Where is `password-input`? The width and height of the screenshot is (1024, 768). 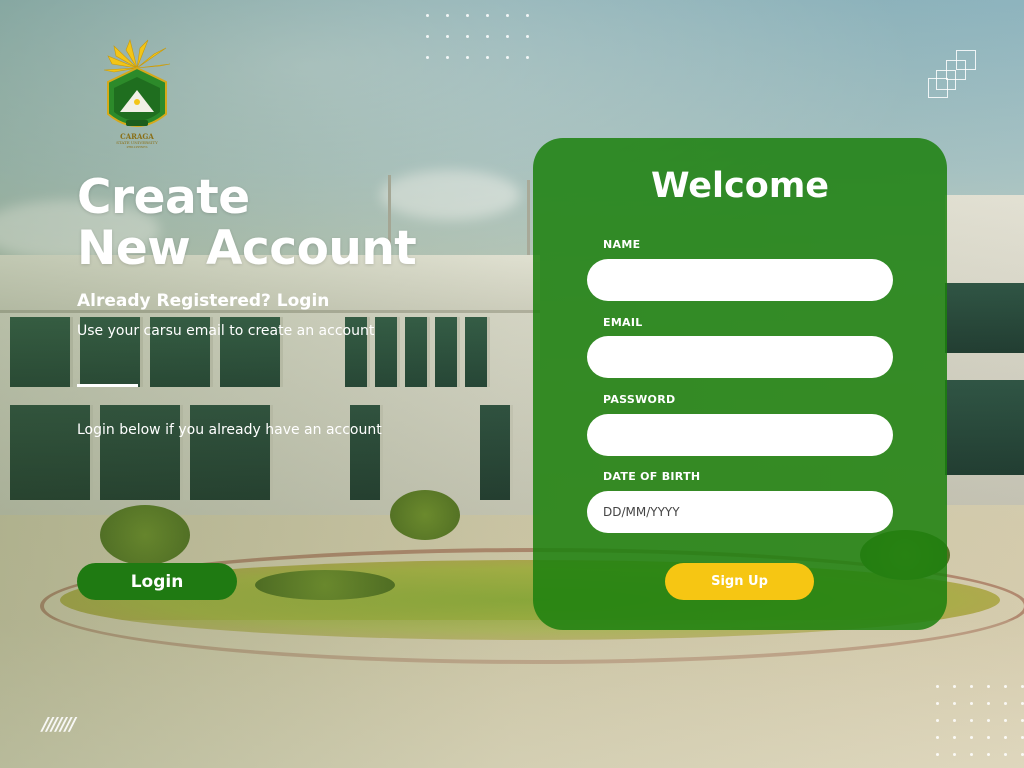 password-input is located at coordinates (740, 435).